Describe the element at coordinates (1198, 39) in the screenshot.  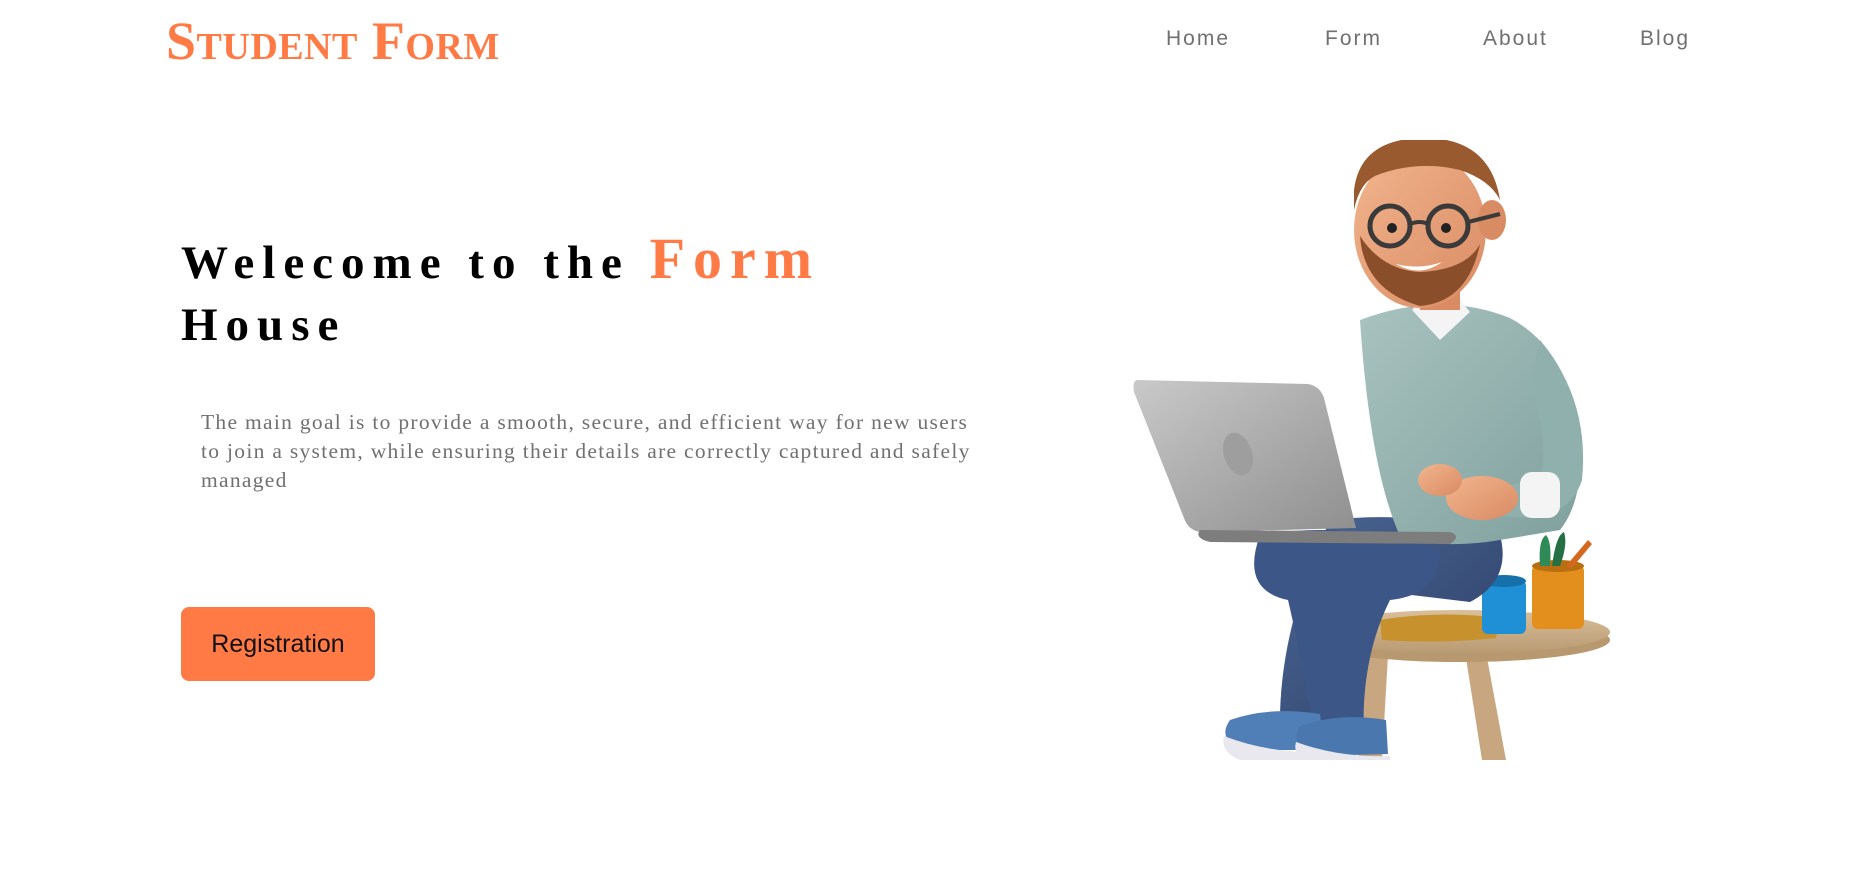
I see `nav-link-home: Home` at that location.